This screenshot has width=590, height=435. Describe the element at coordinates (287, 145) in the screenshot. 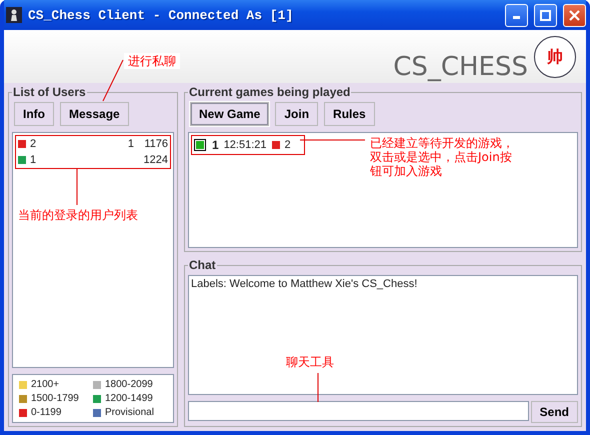

I see `game-opponent: 2` at that location.